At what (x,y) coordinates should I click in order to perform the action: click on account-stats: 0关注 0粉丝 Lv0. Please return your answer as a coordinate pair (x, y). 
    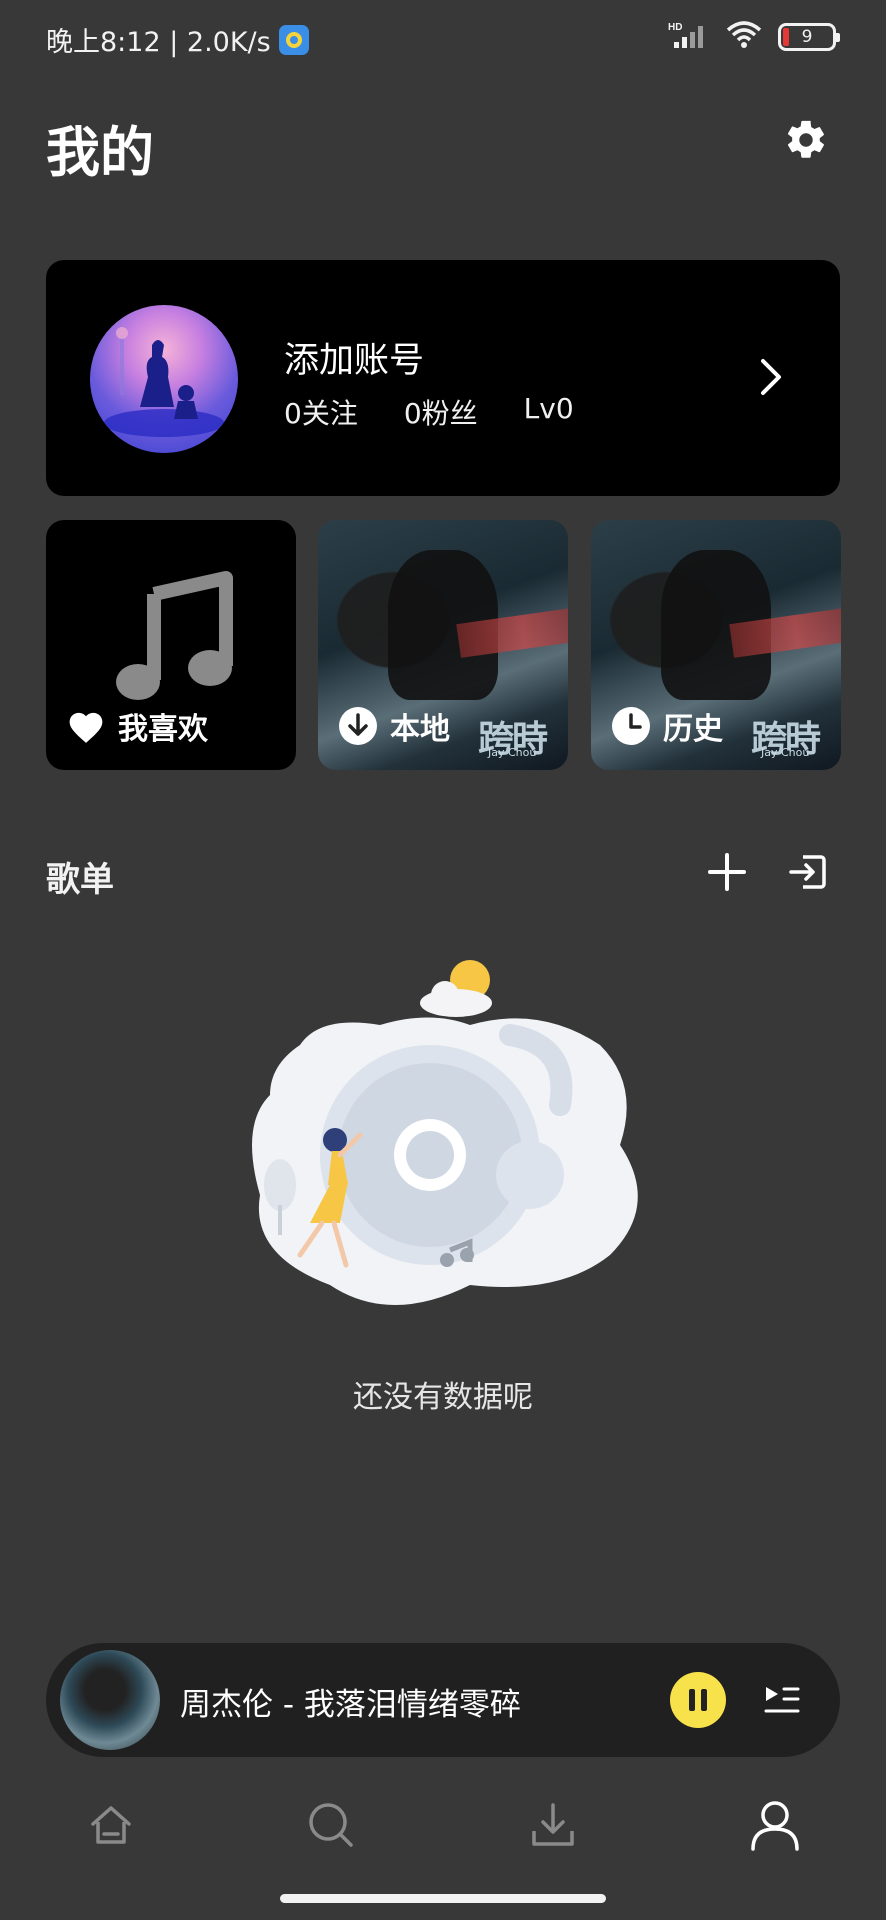
    Looking at the image, I should click on (429, 412).